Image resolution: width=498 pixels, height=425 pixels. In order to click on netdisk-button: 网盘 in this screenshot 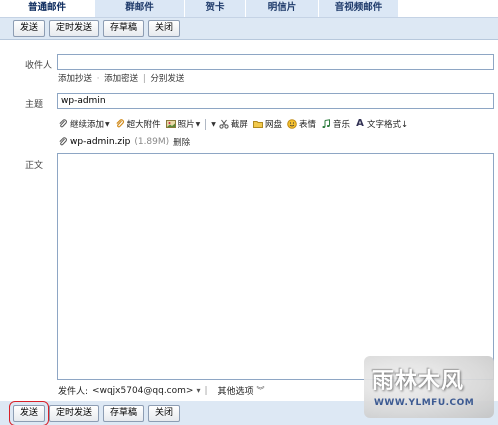, I will do `click(267, 124)`.